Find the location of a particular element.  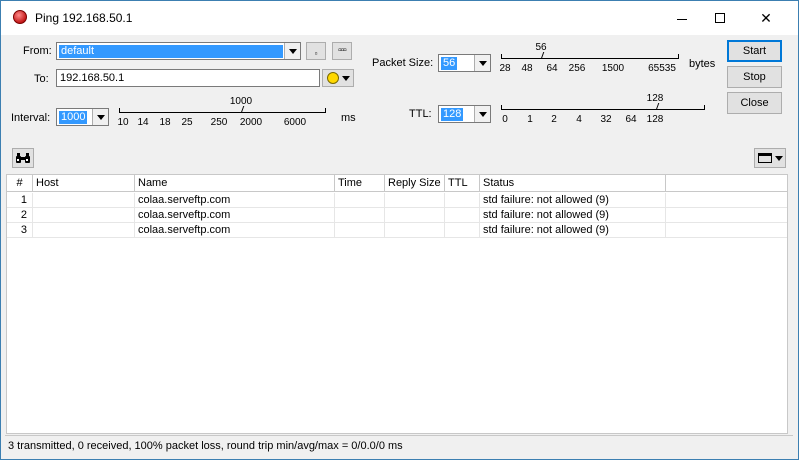

column-header-number: # is located at coordinates (20, 183).